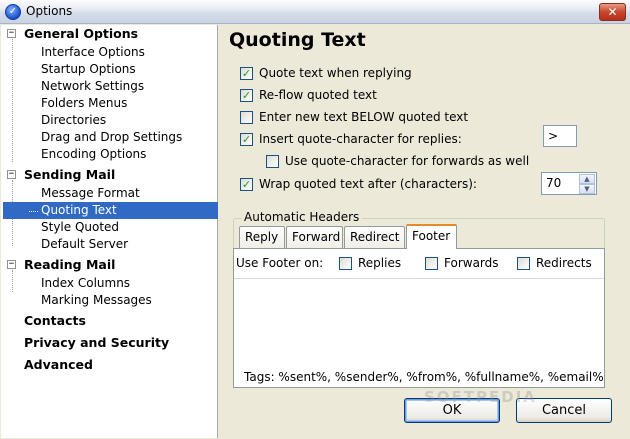  I want to click on option-label: Redirects, so click(564, 263).